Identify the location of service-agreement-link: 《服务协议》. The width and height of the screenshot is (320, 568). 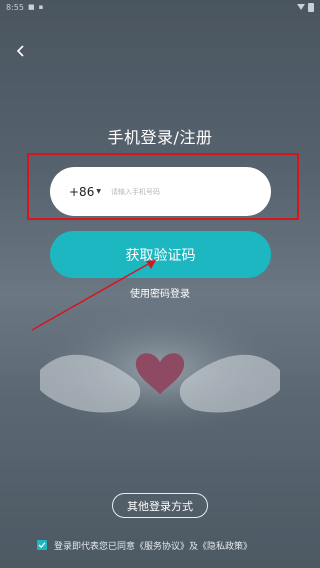
(162, 545).